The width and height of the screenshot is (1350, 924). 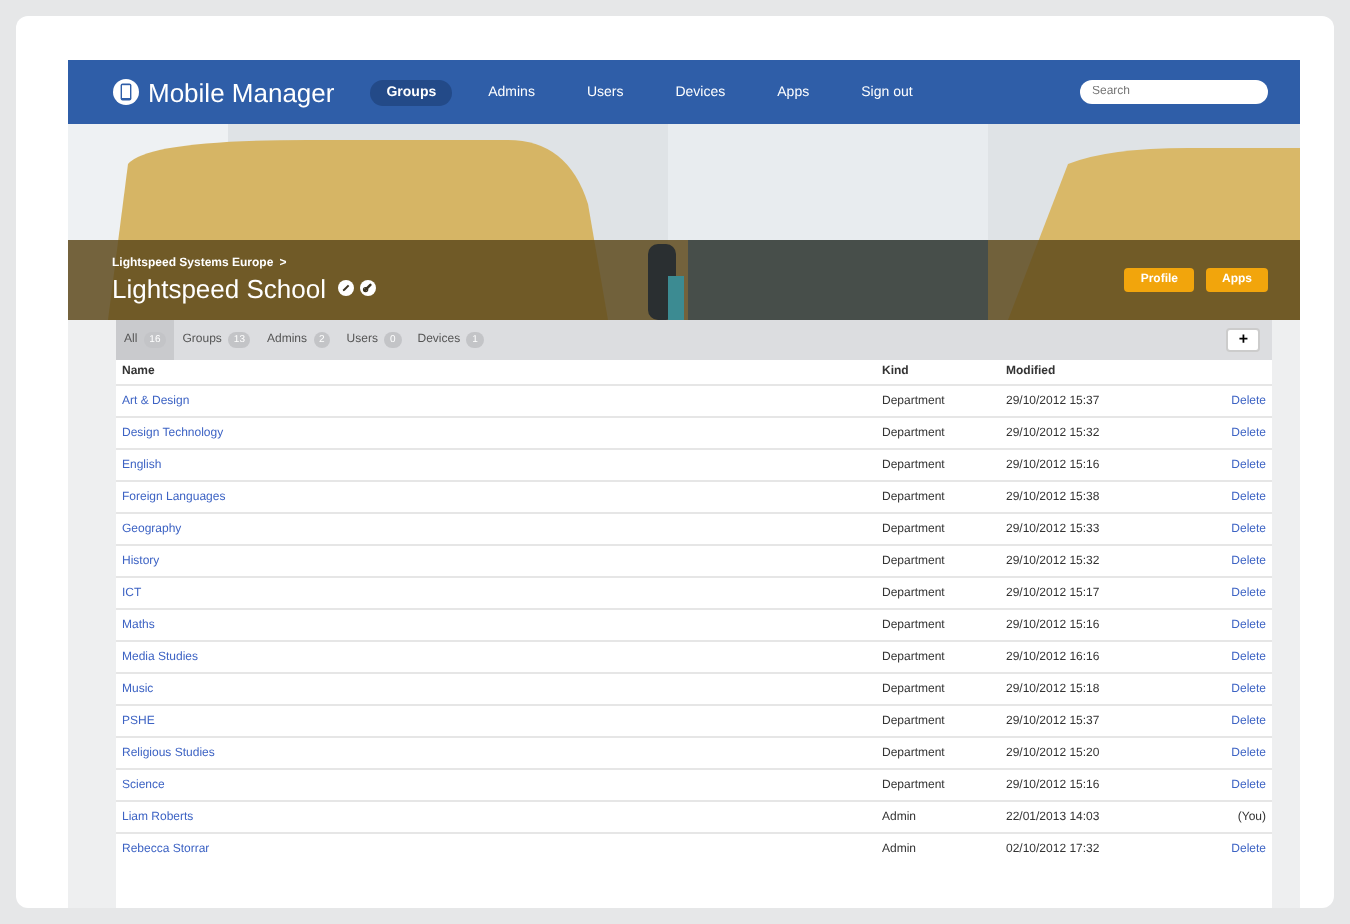 I want to click on phone-logo-icon, so click(x=126, y=92).